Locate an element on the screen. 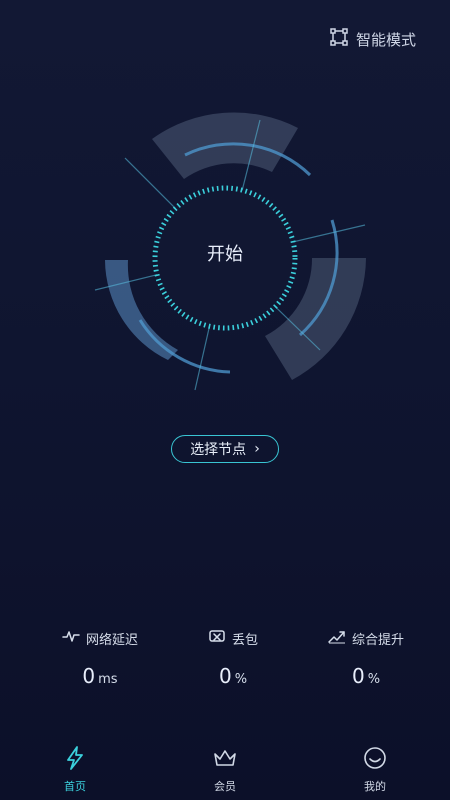 The image size is (450, 800). nav-item-home: 首页 is located at coordinates (75, 769).